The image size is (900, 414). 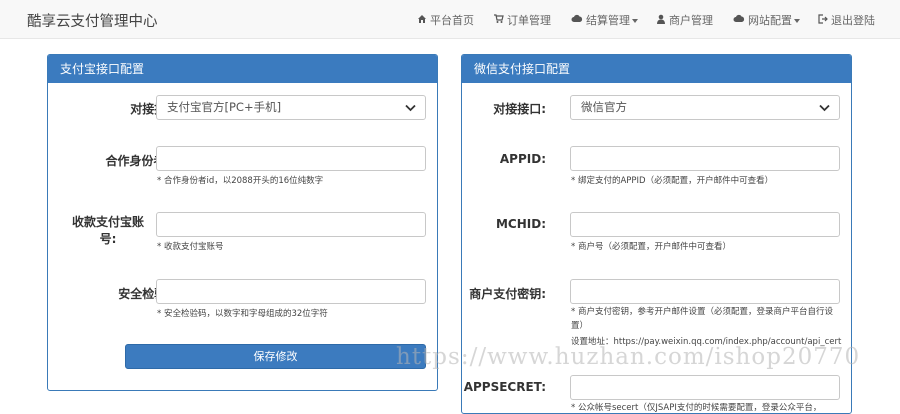 I want to click on wechat-appid-input, so click(x=705, y=158).